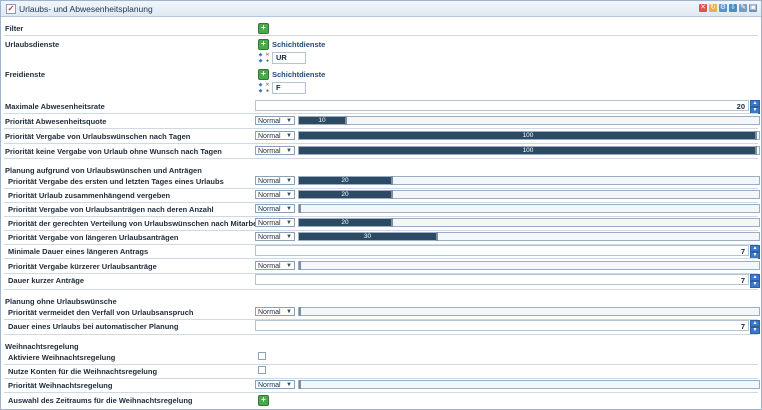 The width and height of the screenshot is (762, 410). Describe the element at coordinates (733, 8) in the screenshot. I see `export-icon: ⇩` at that location.